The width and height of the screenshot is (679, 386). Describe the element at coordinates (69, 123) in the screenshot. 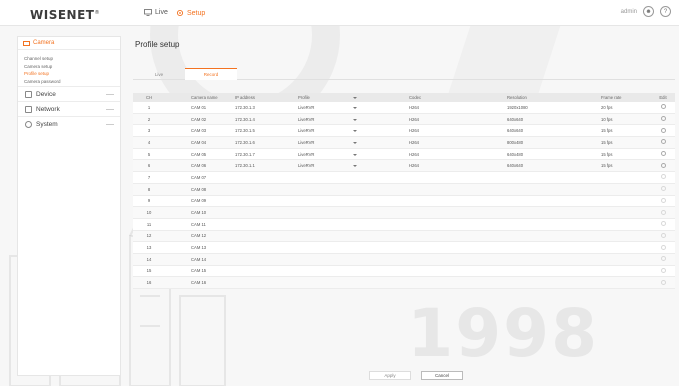

I see `sidebar-item-system: System` at that location.